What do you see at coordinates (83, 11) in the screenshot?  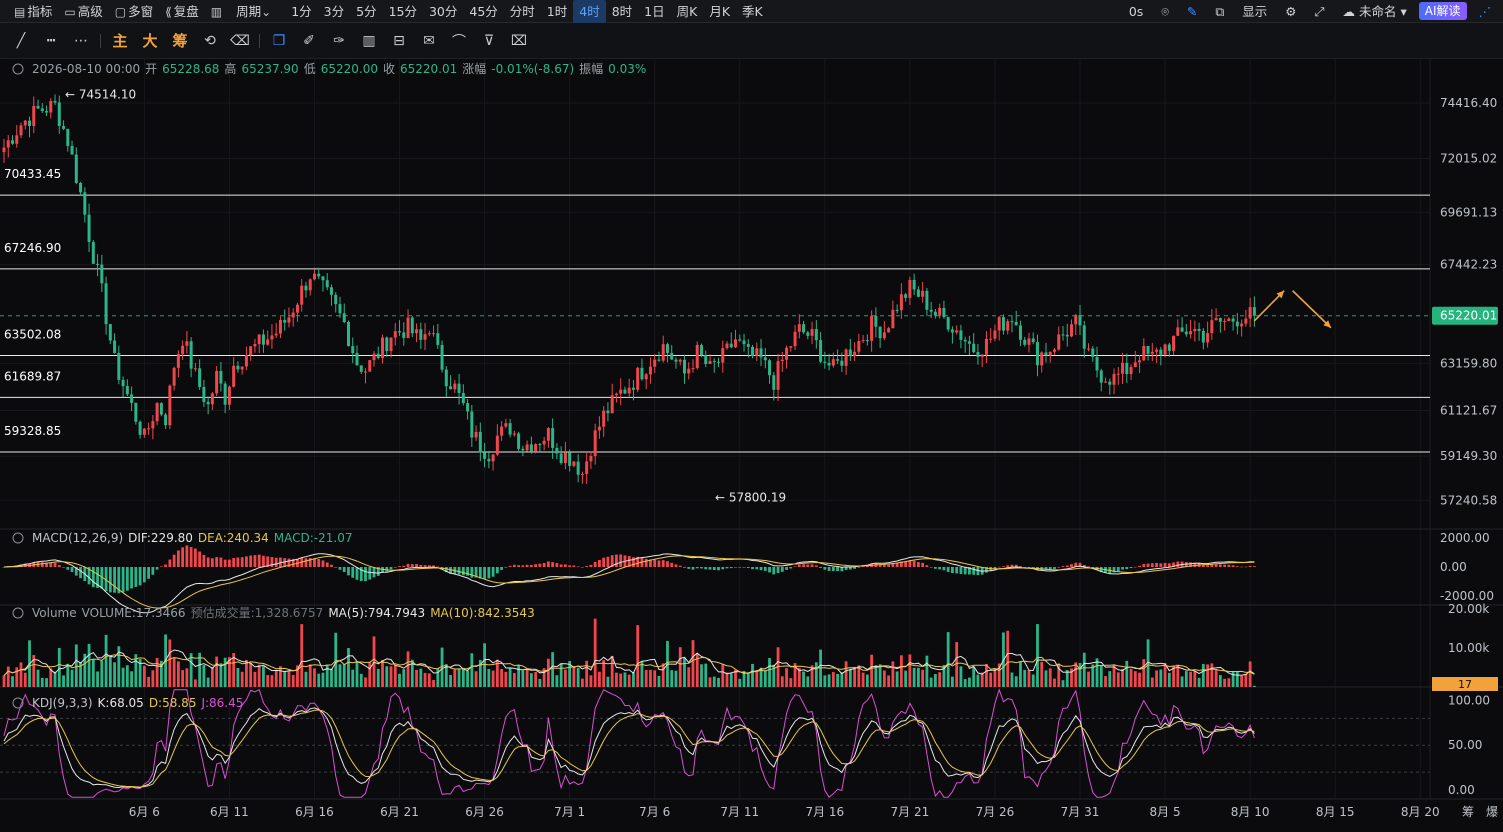 I see `topbar-item-1: ▭ 高级` at bounding box center [83, 11].